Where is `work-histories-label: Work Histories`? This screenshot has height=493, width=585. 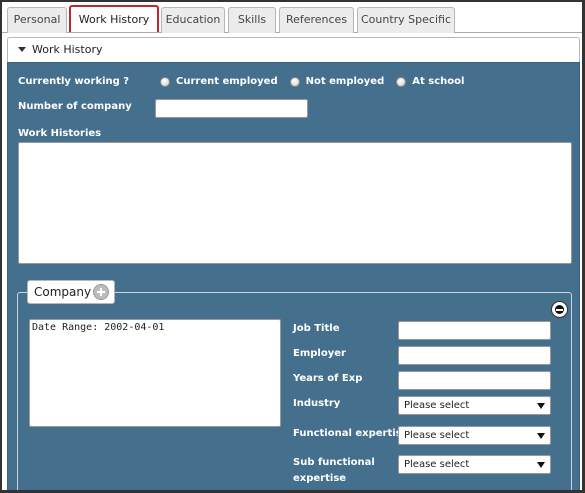
work-histories-label: Work Histories is located at coordinates (60, 133).